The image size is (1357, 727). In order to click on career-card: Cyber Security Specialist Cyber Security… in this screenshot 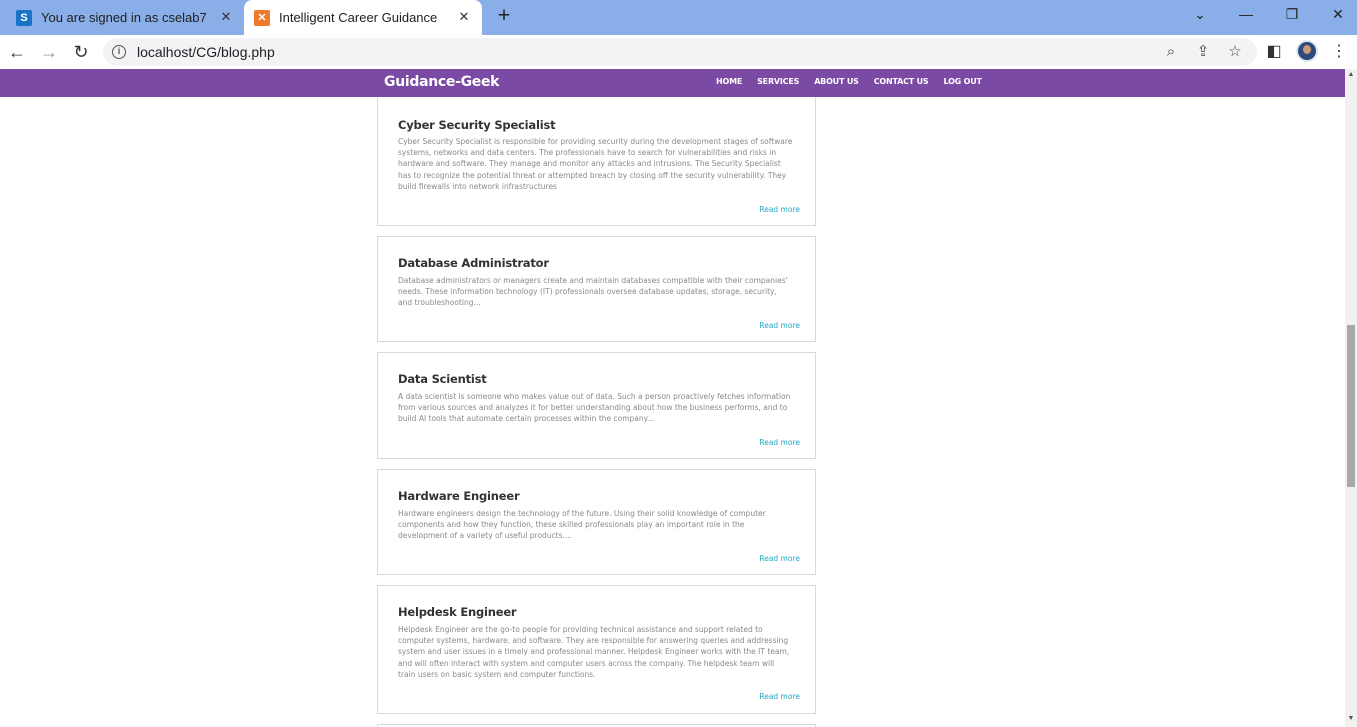, I will do `click(596, 157)`.